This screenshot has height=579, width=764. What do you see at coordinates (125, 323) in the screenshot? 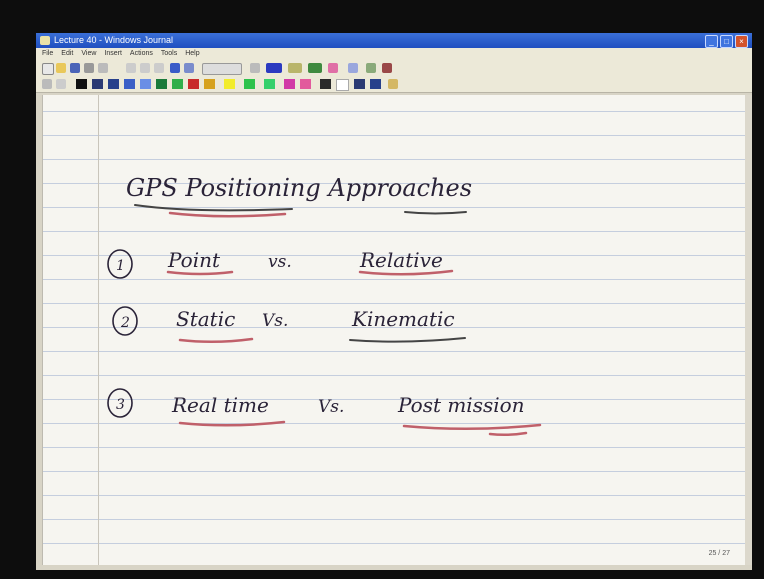
I see `item-number: 2` at bounding box center [125, 323].